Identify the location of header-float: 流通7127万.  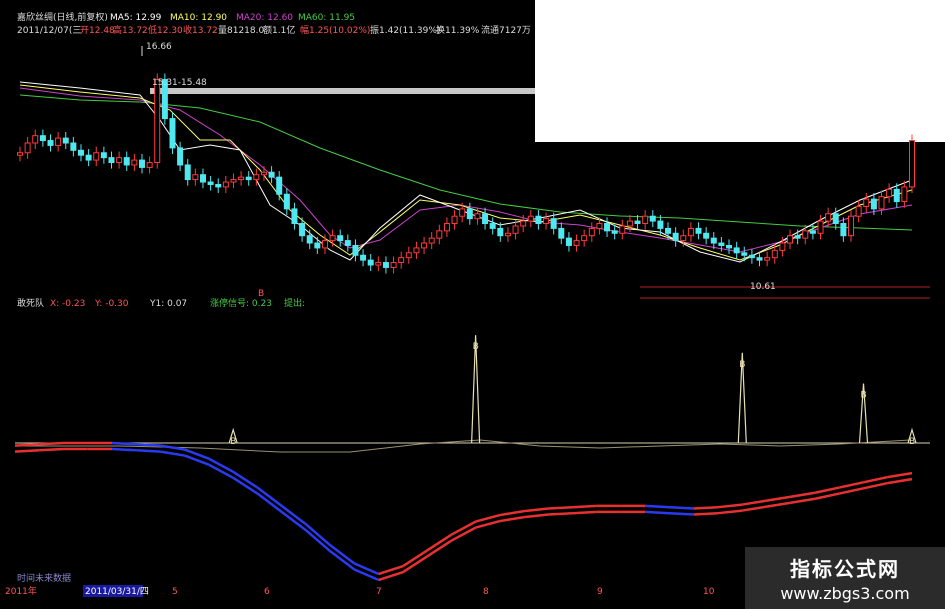
(506, 30).